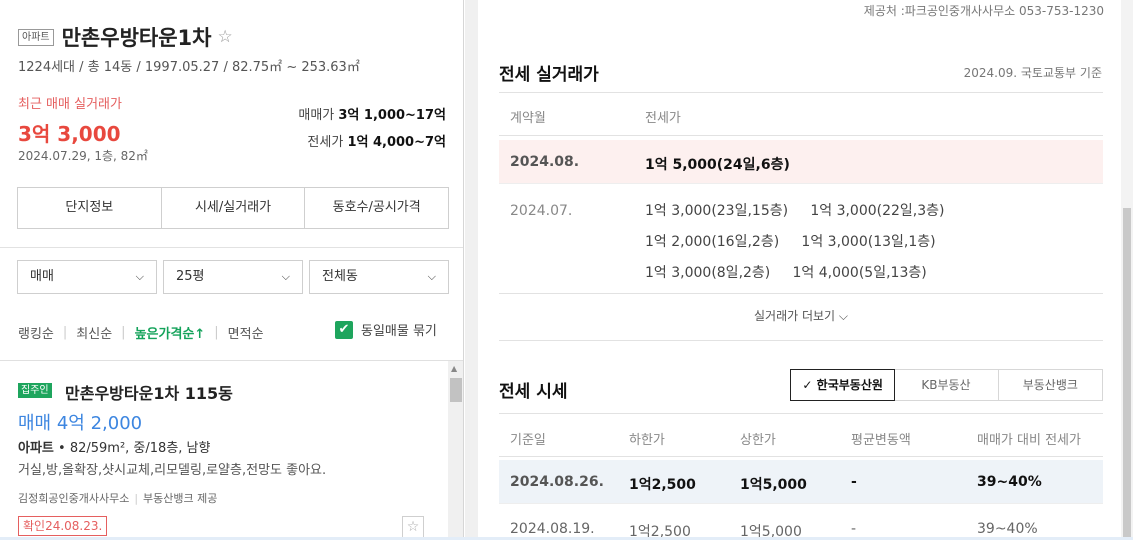 Image resolution: width=1133 pixels, height=540 pixels. What do you see at coordinates (83, 156) in the screenshot?
I see `recent-trade-date: 2024.07.29, 1층, 82㎡` at bounding box center [83, 156].